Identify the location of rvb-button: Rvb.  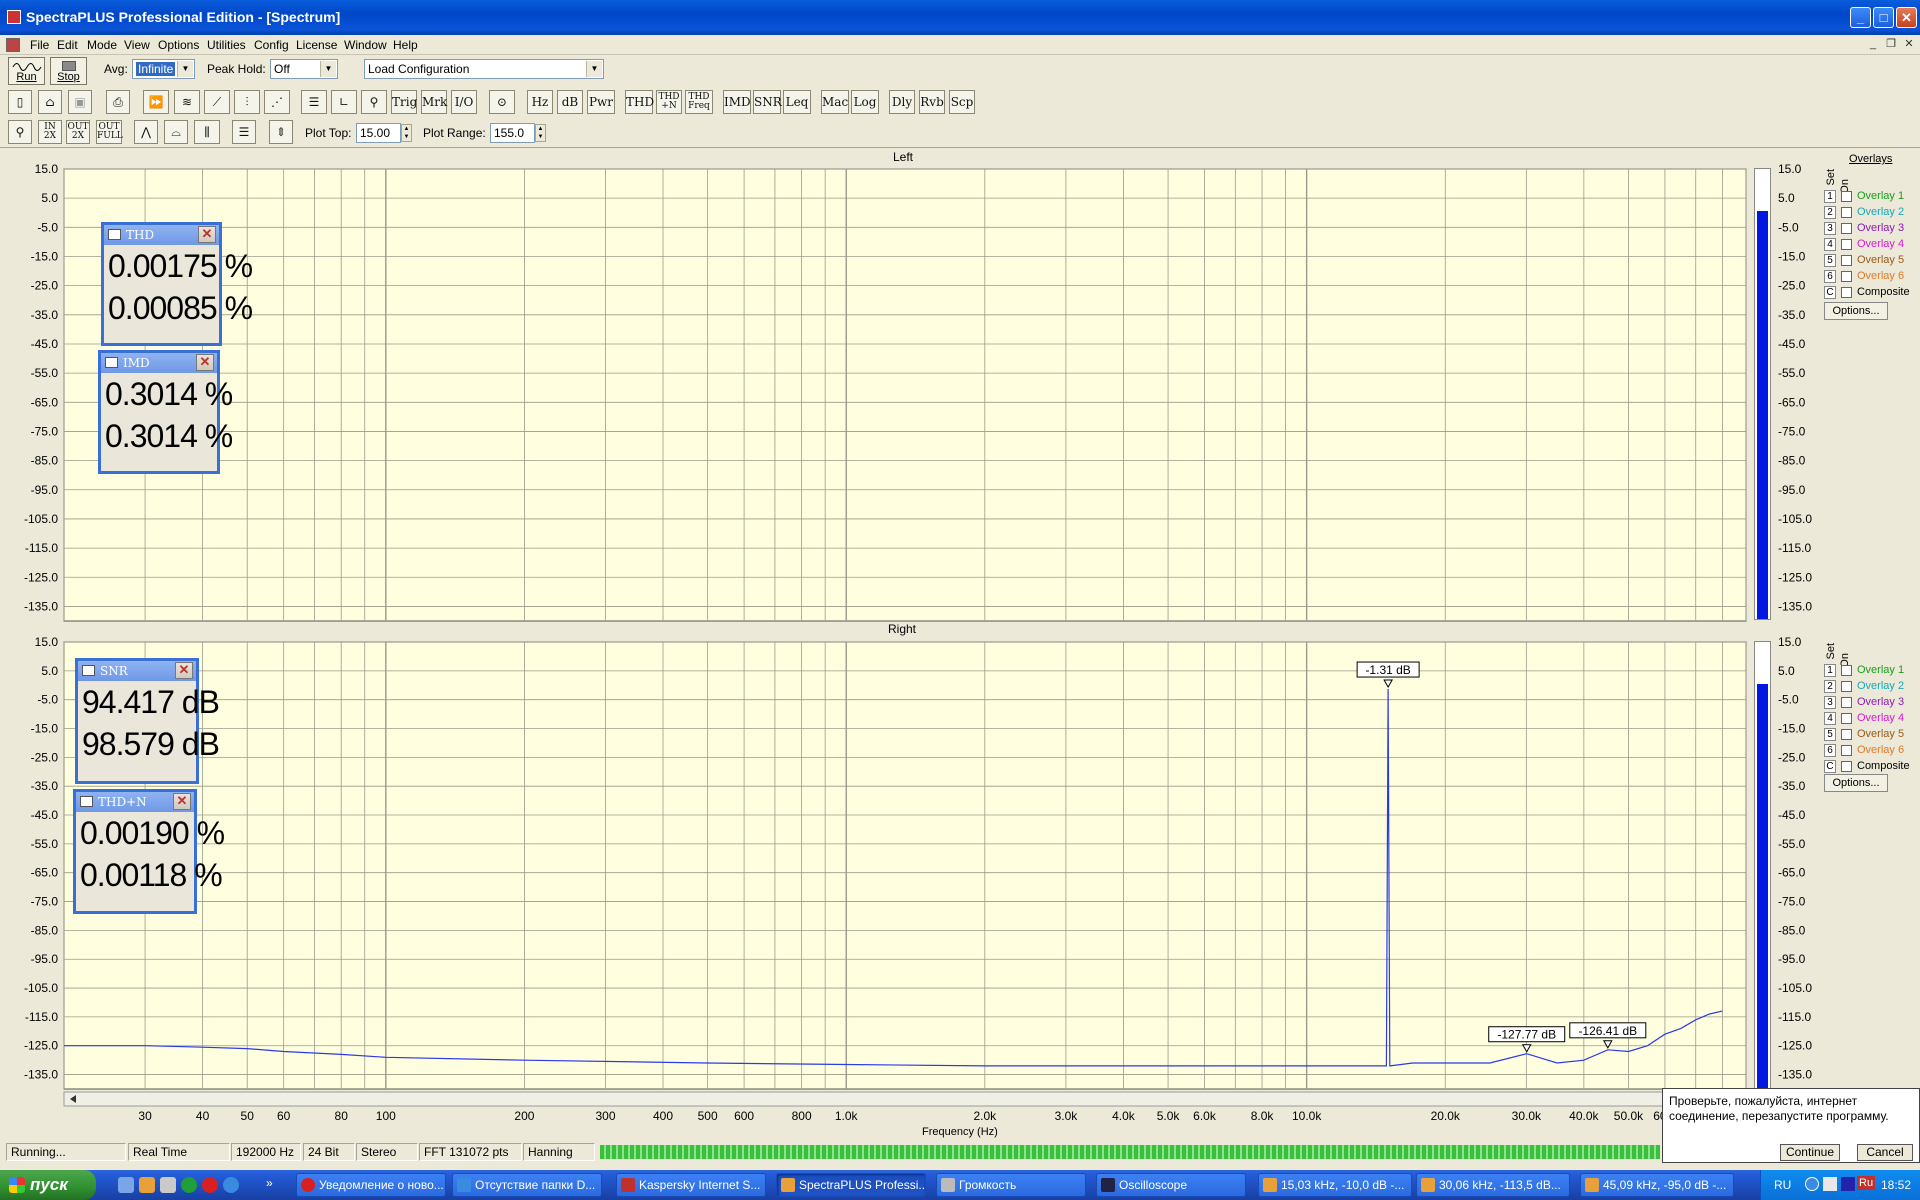
(932, 102).